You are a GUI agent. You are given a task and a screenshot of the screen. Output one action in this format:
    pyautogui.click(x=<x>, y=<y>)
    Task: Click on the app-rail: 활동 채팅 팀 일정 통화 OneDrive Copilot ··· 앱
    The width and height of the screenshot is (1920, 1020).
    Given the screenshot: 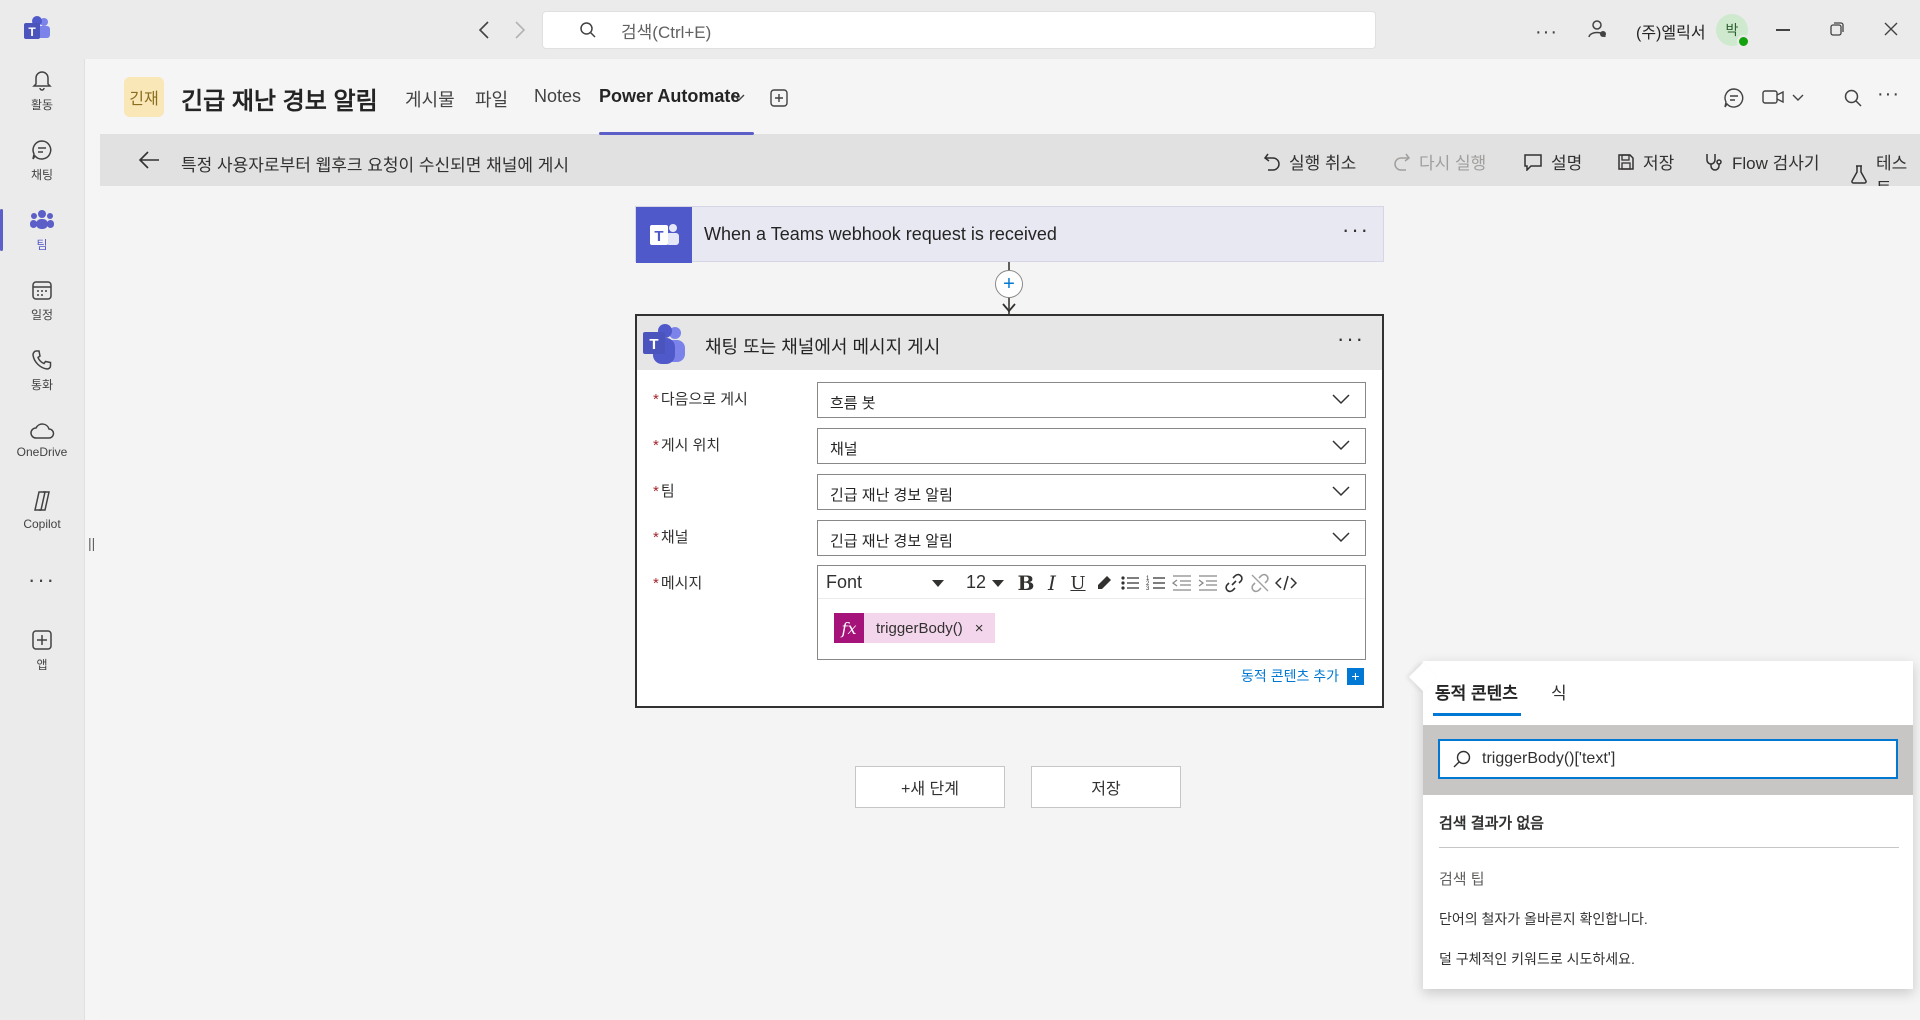 What is the action you would take?
    pyautogui.click(x=42, y=539)
    